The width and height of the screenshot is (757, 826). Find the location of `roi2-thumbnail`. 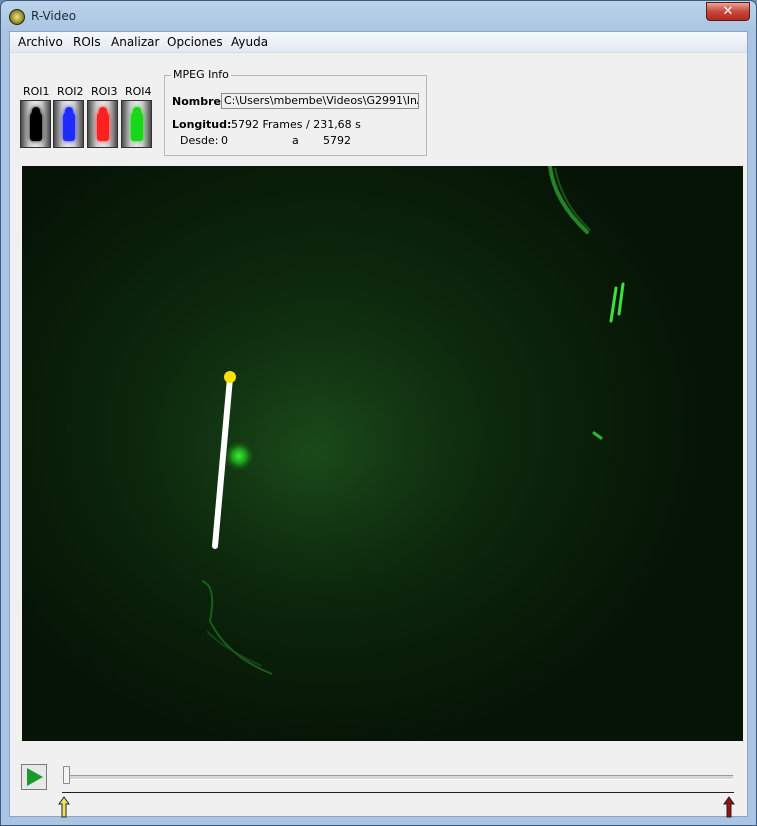

roi2-thumbnail is located at coordinates (68, 124).